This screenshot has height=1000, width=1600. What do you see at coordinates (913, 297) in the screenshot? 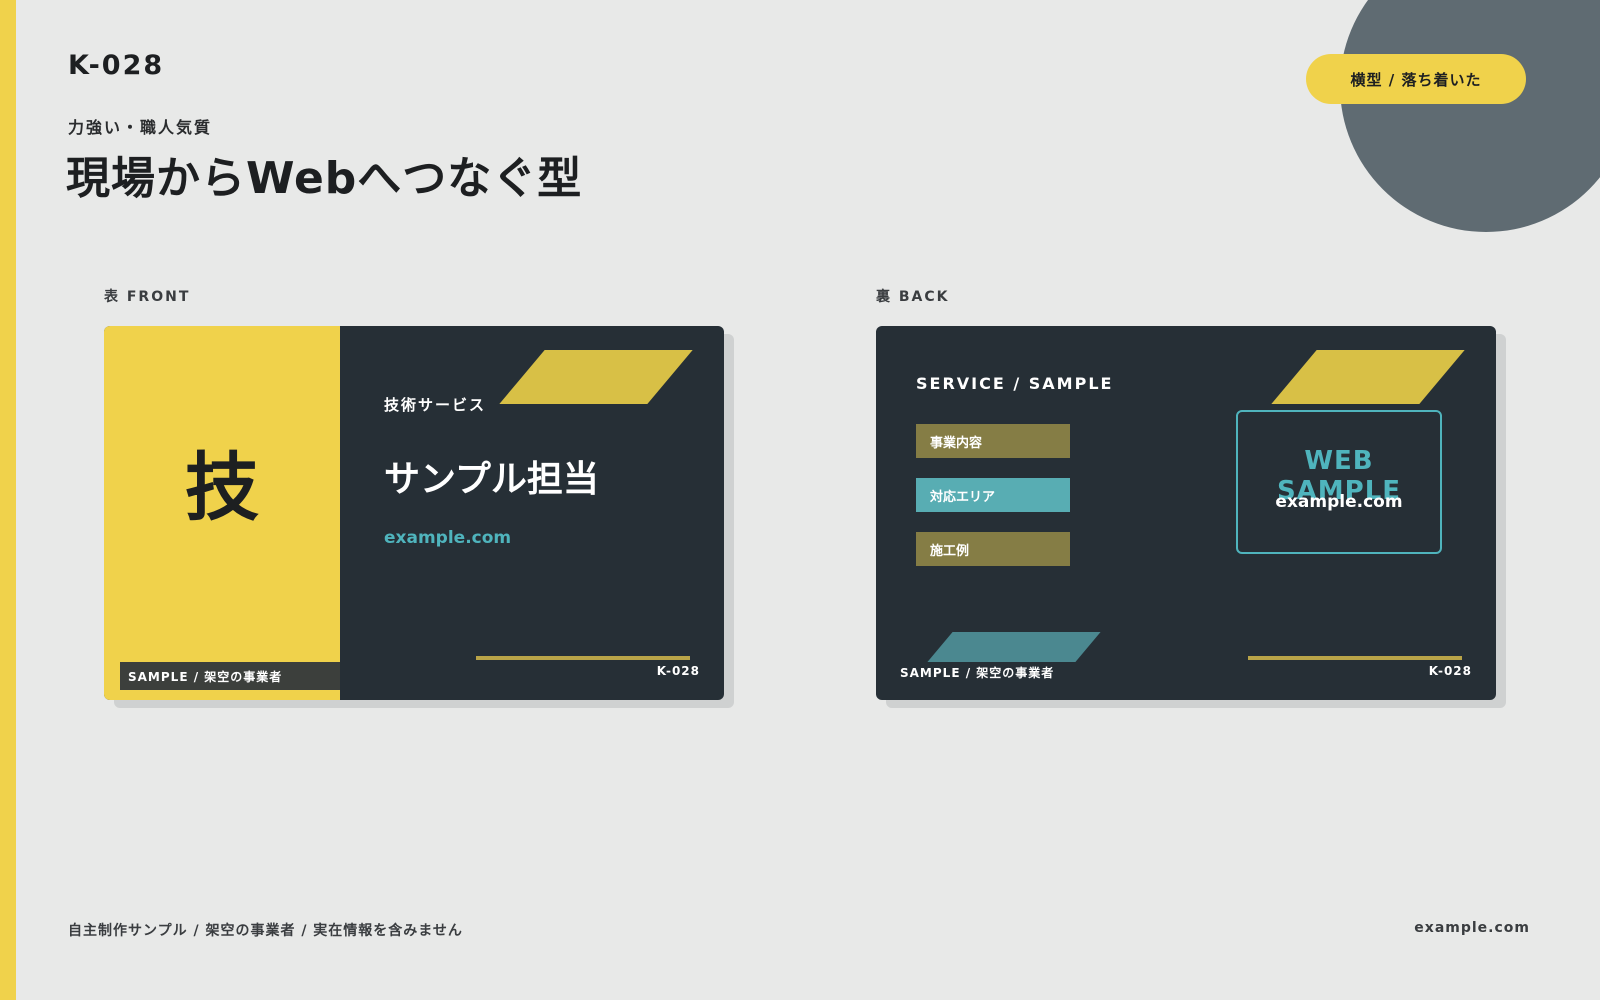
I see `back-label: 裏 BACK` at bounding box center [913, 297].